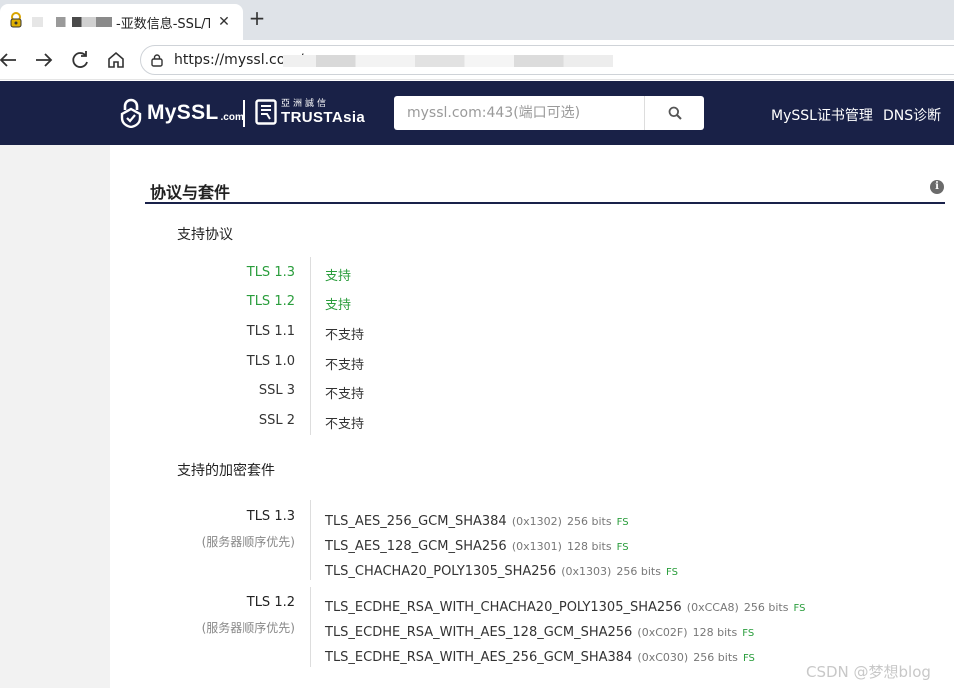  What do you see at coordinates (479, 657) in the screenshot?
I see `suite-name: TLS_ECDHE_RSA_WITH_AES_256_GCM_SHA384` at bounding box center [479, 657].